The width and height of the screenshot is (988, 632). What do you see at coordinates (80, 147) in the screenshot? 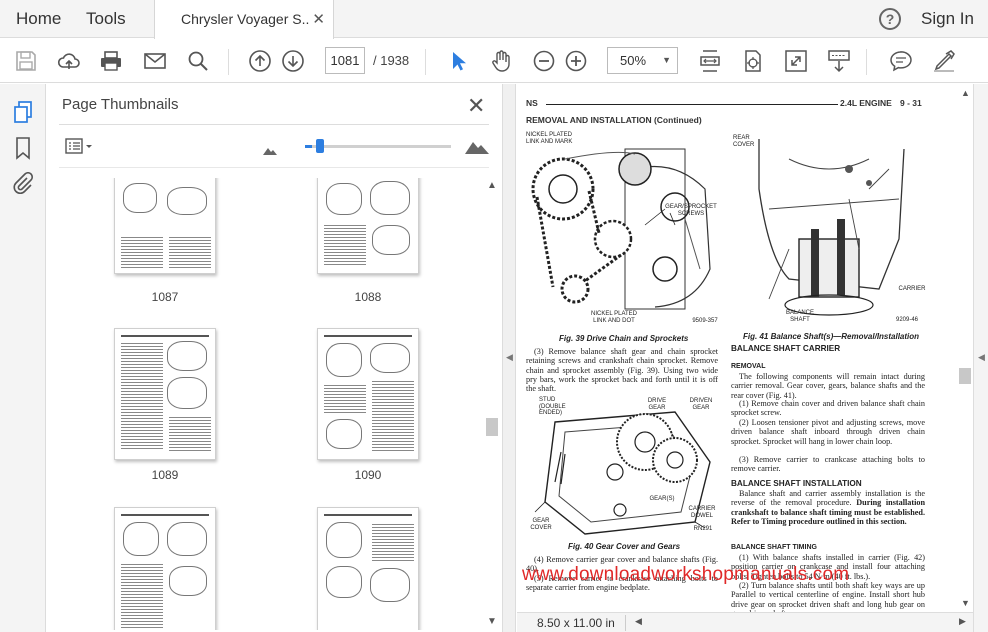
I see `thumbnail-options-icon` at bounding box center [80, 147].